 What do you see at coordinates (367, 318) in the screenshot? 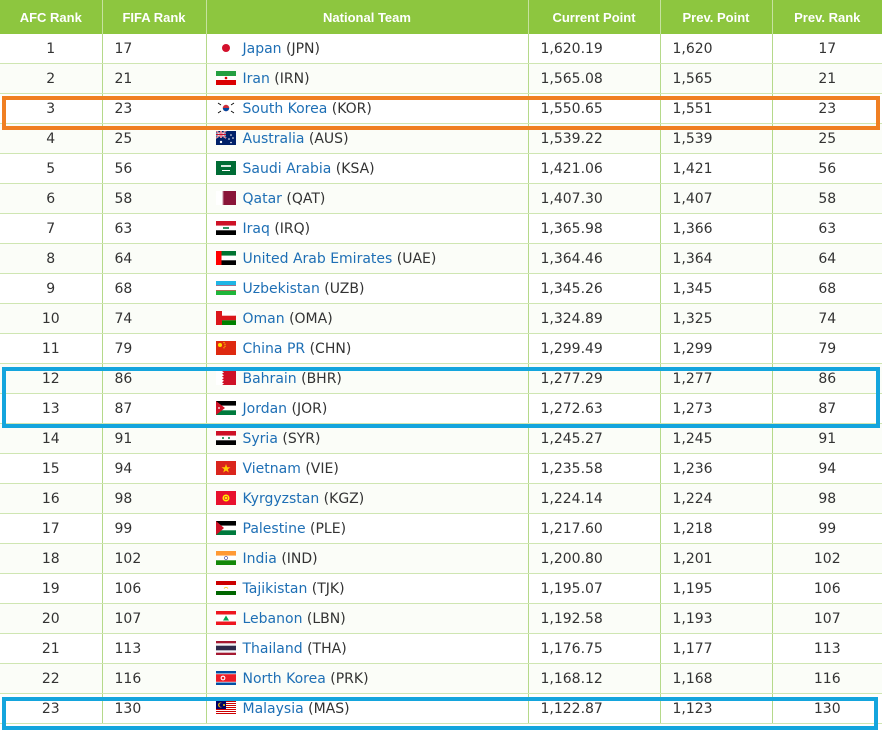
I see `team-cell-oma: Oman (OMA)` at bounding box center [367, 318].